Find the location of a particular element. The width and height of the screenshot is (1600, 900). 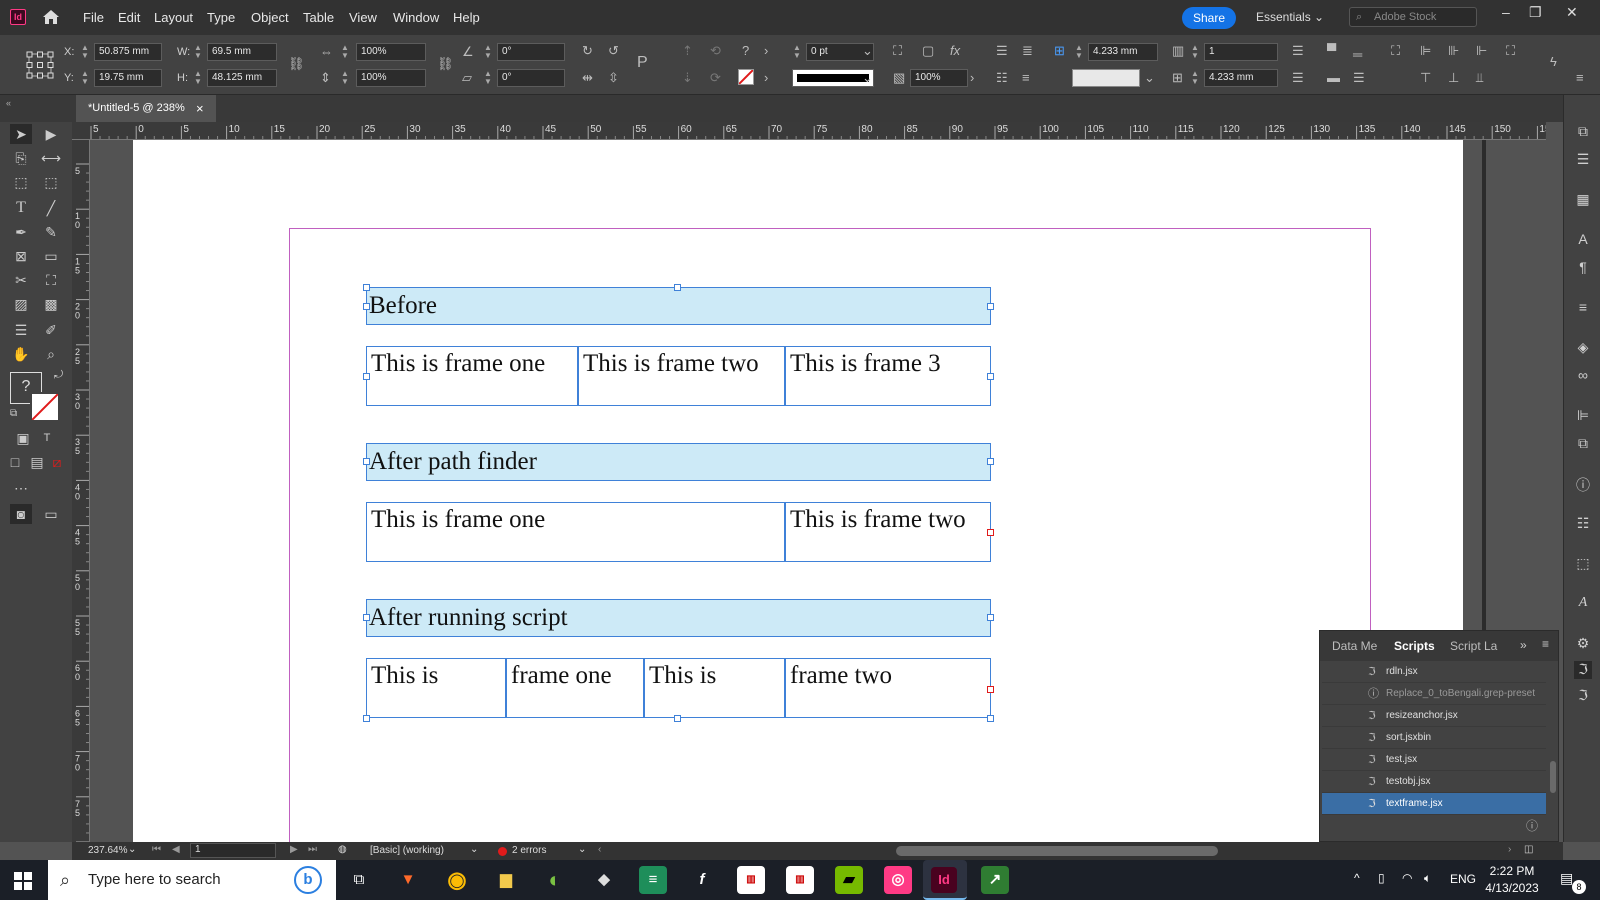

cc-libraries-icon: ⋯ is located at coordinates (21, 488).